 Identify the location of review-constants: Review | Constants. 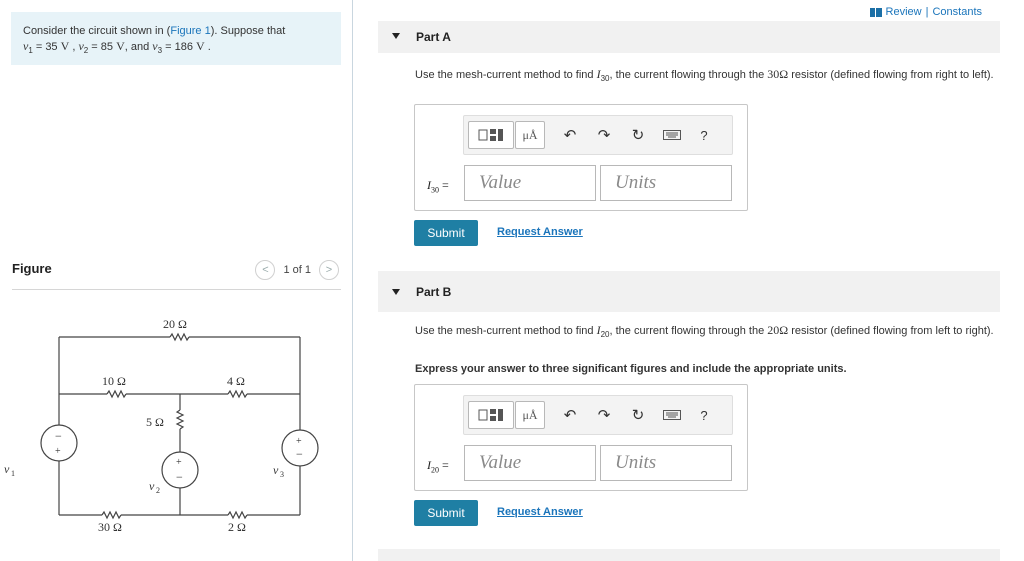
(925, 12).